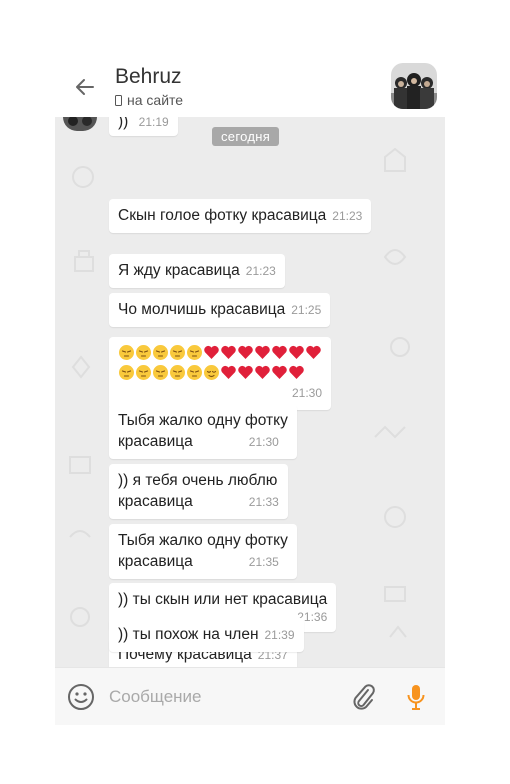 The height and width of the screenshot is (784, 510). What do you see at coordinates (211, 372) in the screenshot?
I see `relieved-emoji-icon` at bounding box center [211, 372].